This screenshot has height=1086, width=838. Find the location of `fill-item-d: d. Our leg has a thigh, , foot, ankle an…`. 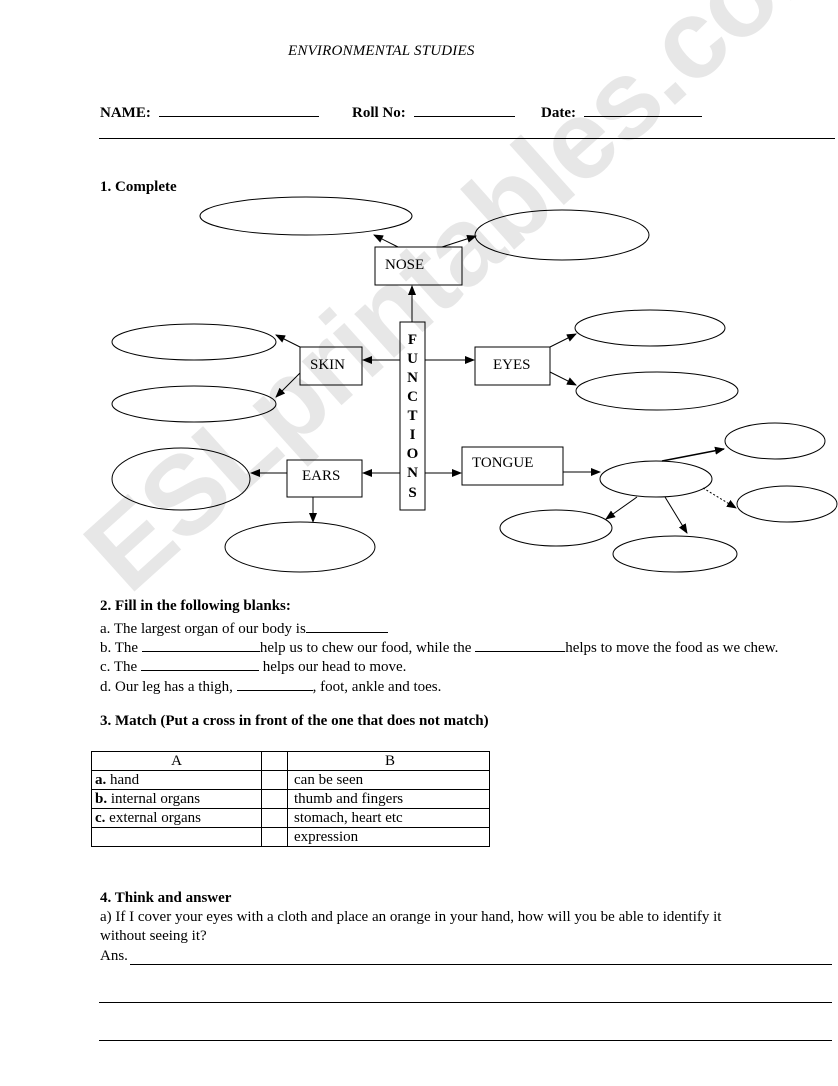

fill-item-d: d. Our leg has a thigh, , foot, ankle an… is located at coordinates (270, 686).